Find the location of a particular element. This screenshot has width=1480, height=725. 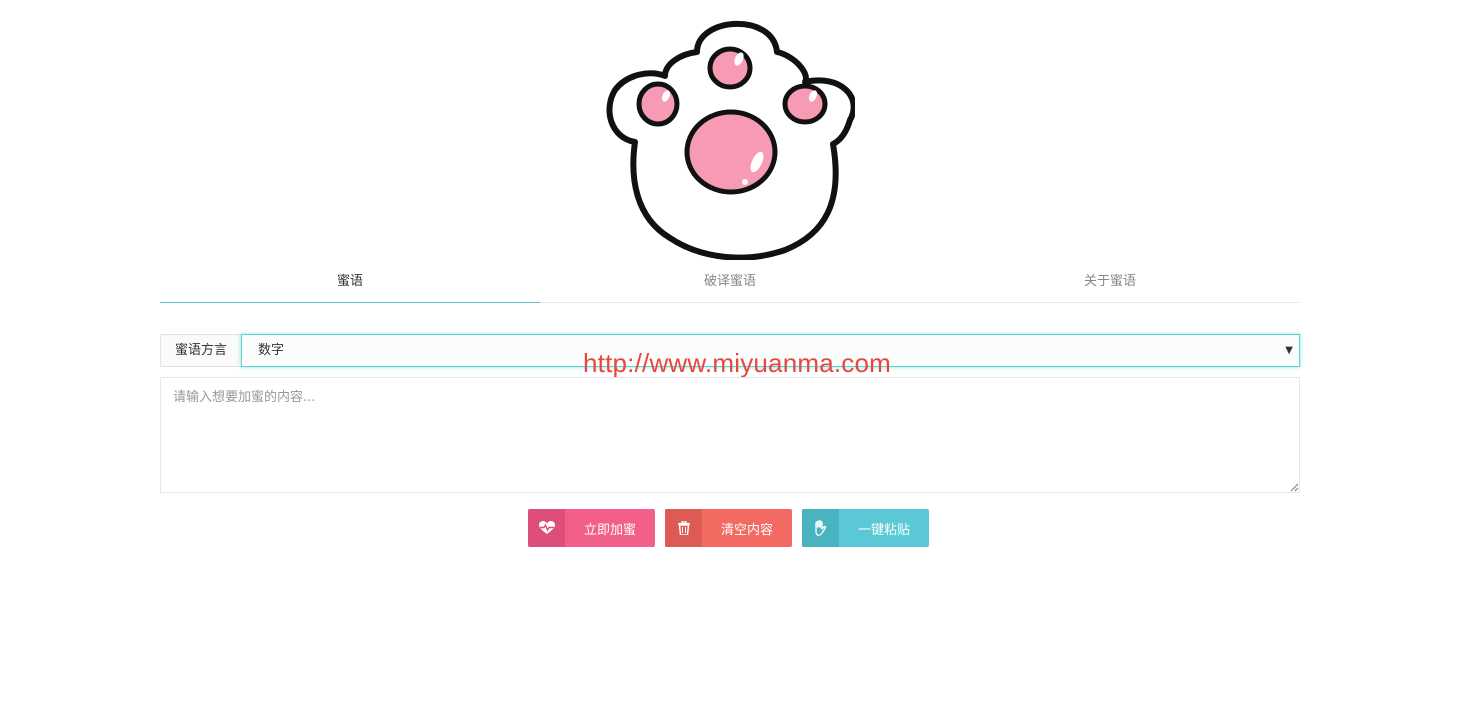

paste-button: 一键粘贴 is located at coordinates (865, 528).